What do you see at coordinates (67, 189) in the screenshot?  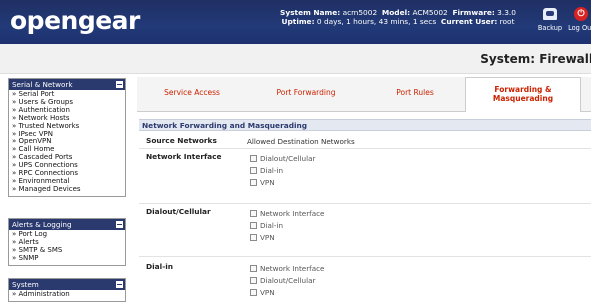 I see `sidebar-item-managed-devices: » Managed Devices` at bounding box center [67, 189].